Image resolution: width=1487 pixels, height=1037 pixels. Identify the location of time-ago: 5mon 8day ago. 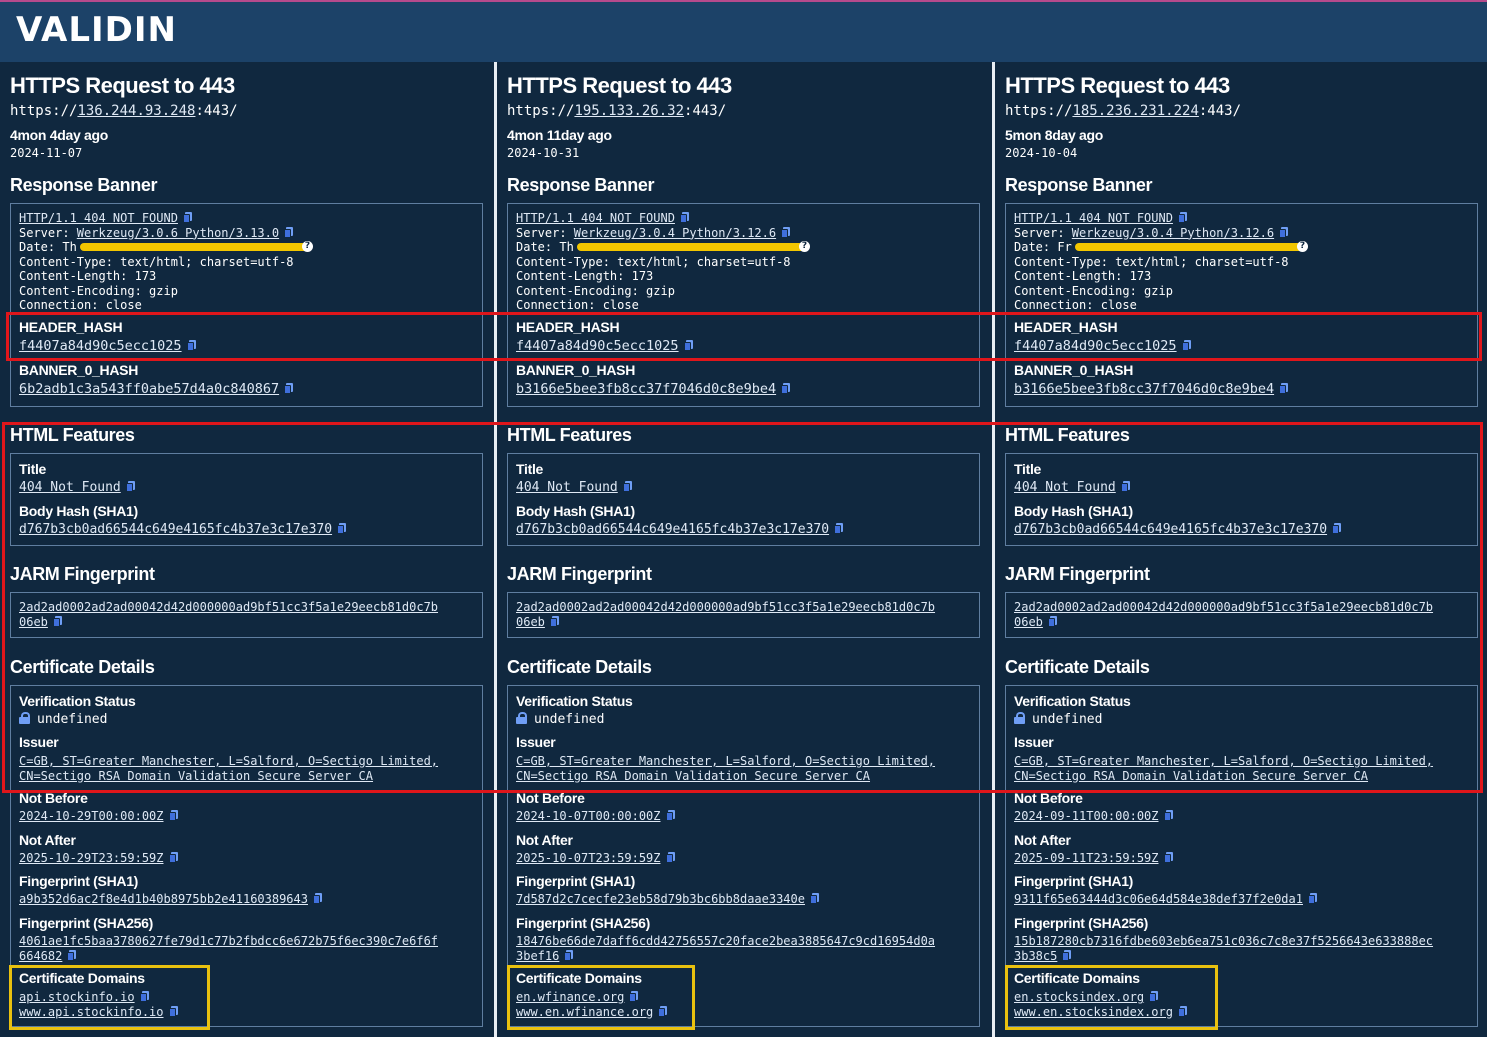
(1054, 135).